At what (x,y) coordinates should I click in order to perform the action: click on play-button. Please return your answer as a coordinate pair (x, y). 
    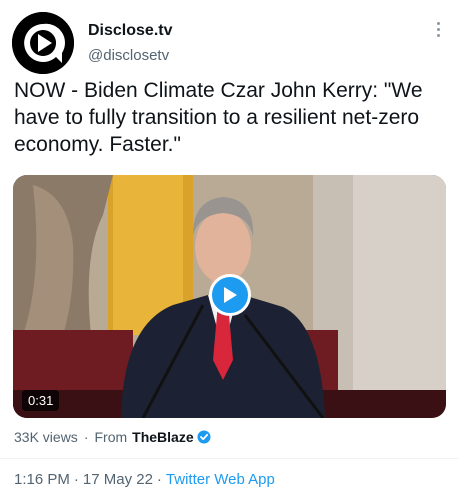
    Looking at the image, I should click on (230, 295).